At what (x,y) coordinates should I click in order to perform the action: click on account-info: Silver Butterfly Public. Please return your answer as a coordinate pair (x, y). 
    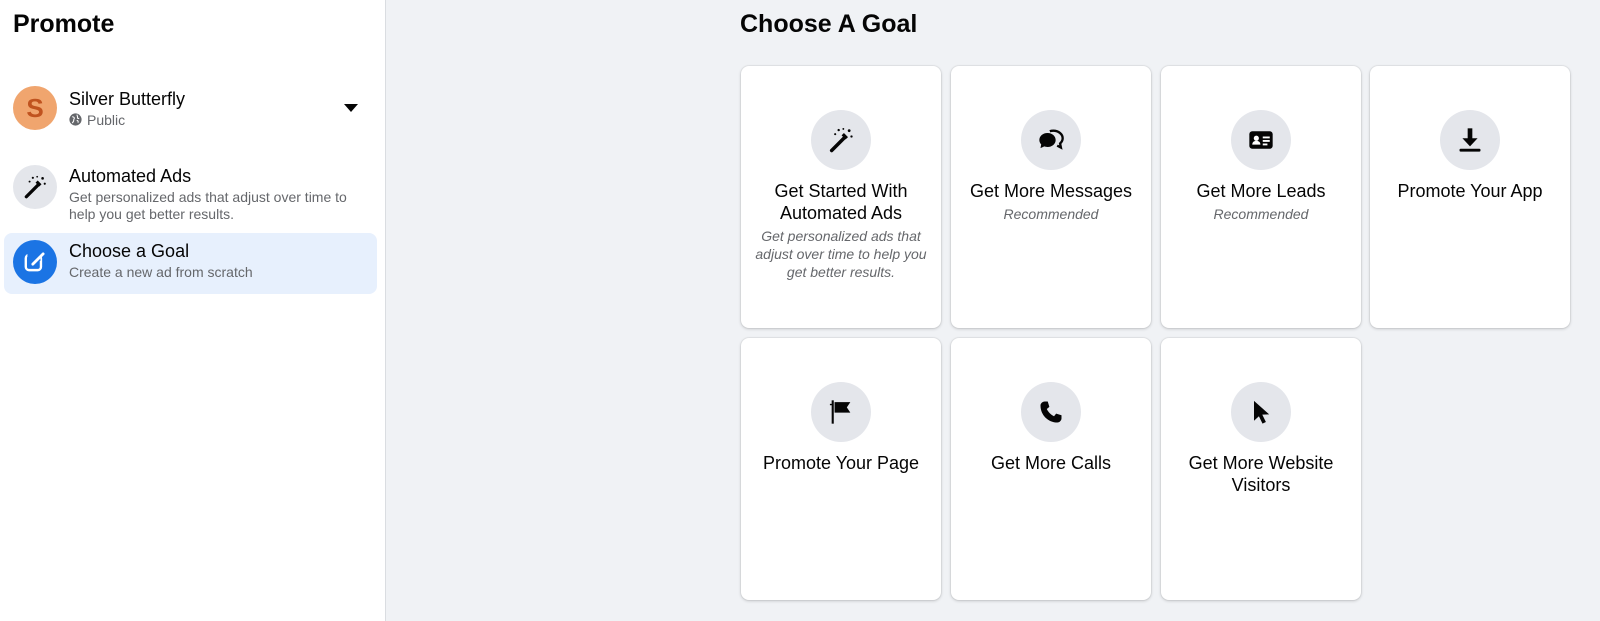
    Looking at the image, I should click on (203, 108).